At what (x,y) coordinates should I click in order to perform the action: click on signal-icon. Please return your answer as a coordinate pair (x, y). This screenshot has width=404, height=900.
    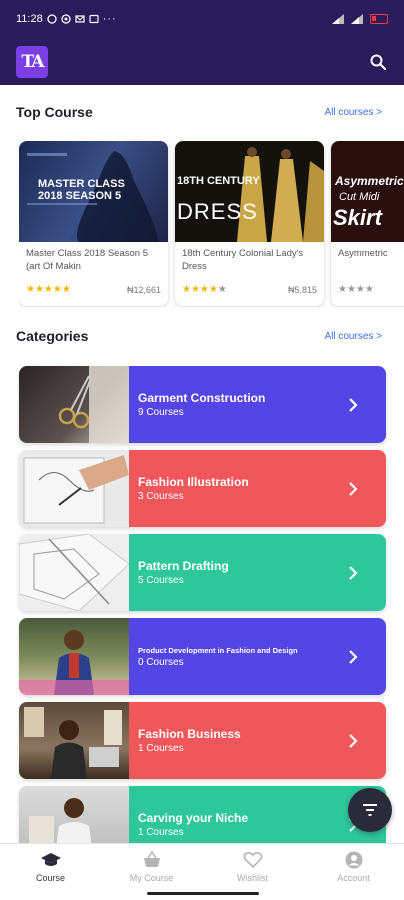
    Looking at the image, I should click on (338, 19).